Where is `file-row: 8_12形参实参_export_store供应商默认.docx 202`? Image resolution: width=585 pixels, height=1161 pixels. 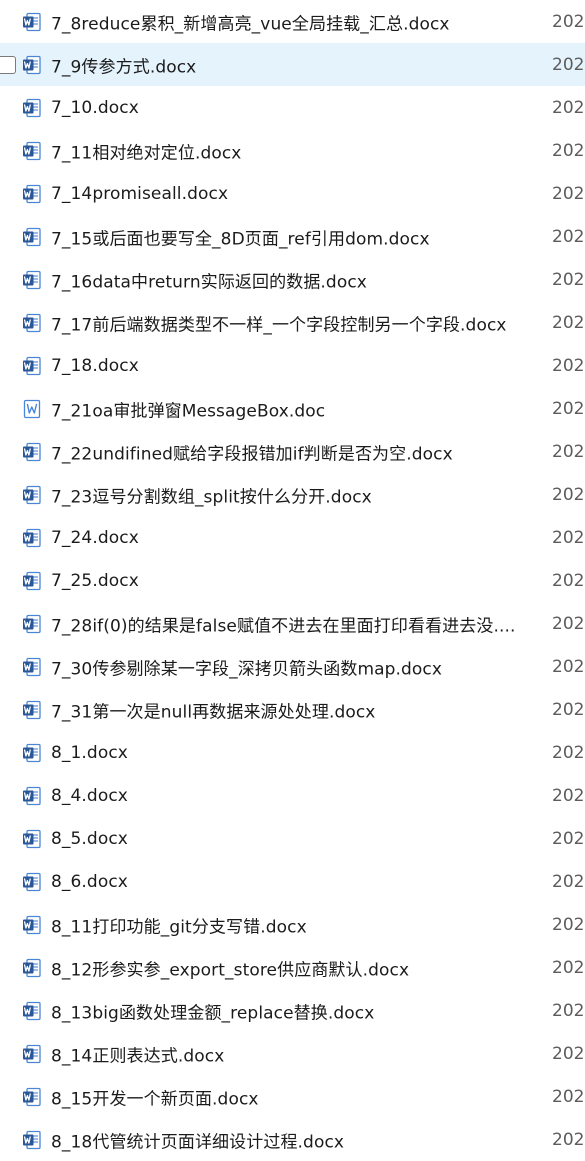 file-row: 8_12形参实参_export_store供应商默认.docx 202 is located at coordinates (292, 967).